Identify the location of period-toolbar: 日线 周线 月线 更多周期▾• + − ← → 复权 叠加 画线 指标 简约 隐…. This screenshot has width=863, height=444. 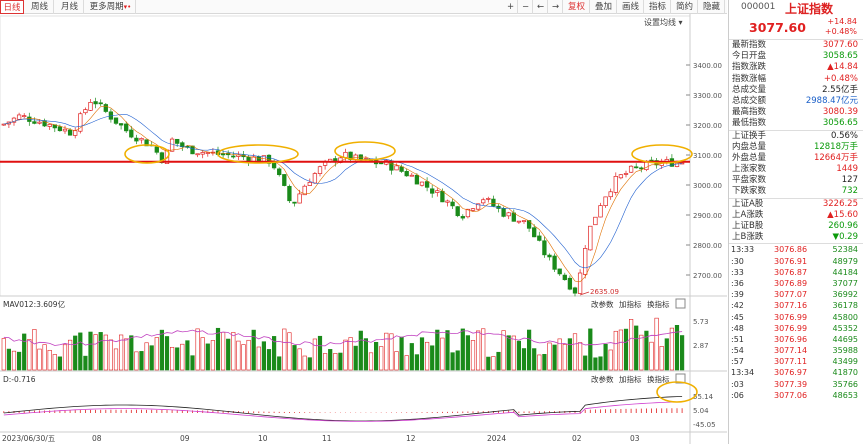
(363, 7).